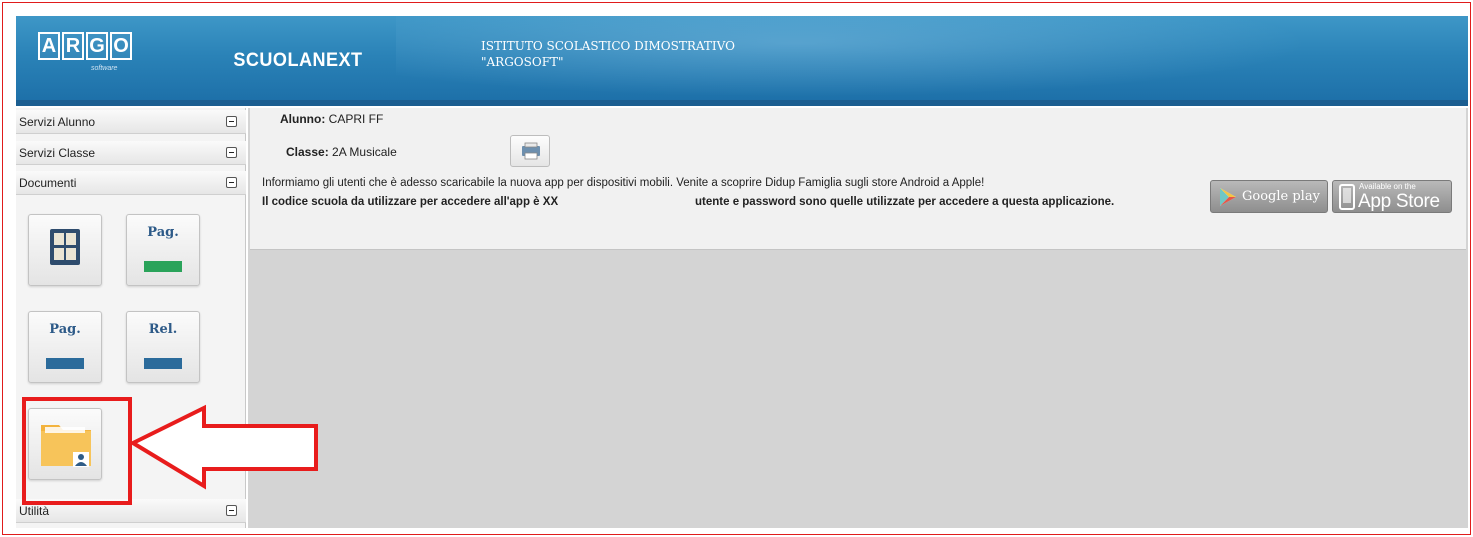  Describe the element at coordinates (57, 122) in the screenshot. I see `sidebar-section-label: Servizi Alunno` at that location.